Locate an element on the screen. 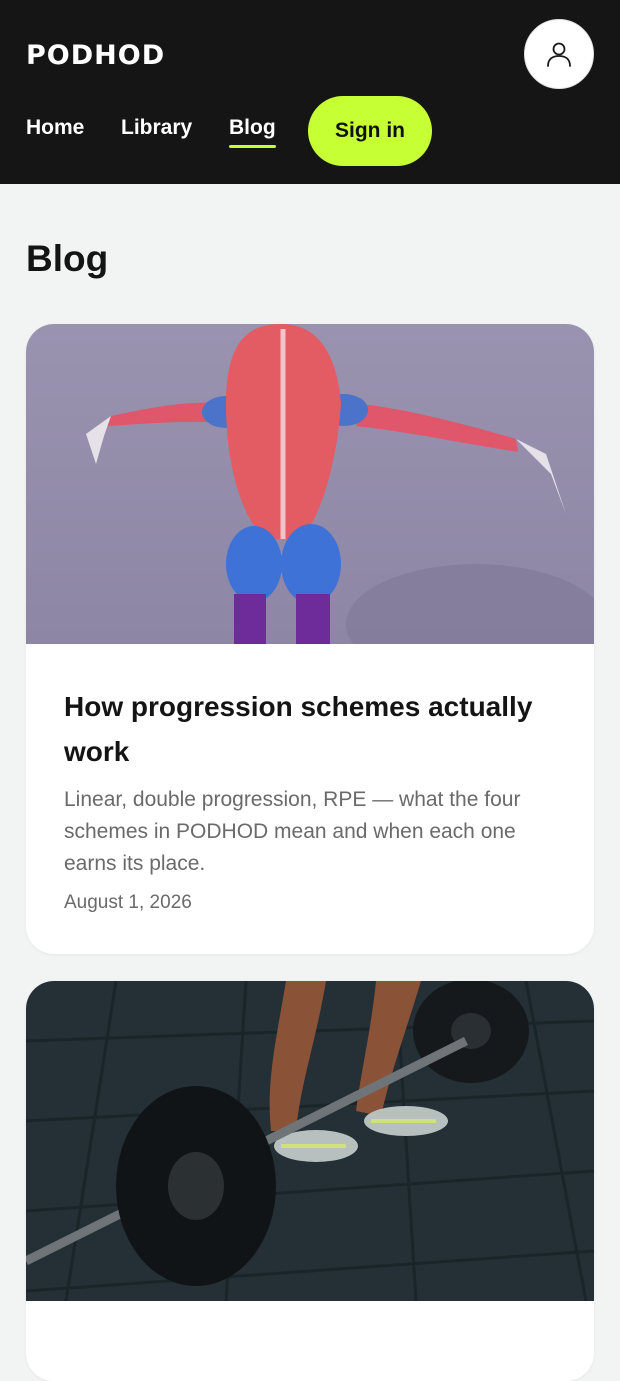 This screenshot has width=620, height=1381. main-nav: Home Library Blog Sign in is located at coordinates (310, 131).